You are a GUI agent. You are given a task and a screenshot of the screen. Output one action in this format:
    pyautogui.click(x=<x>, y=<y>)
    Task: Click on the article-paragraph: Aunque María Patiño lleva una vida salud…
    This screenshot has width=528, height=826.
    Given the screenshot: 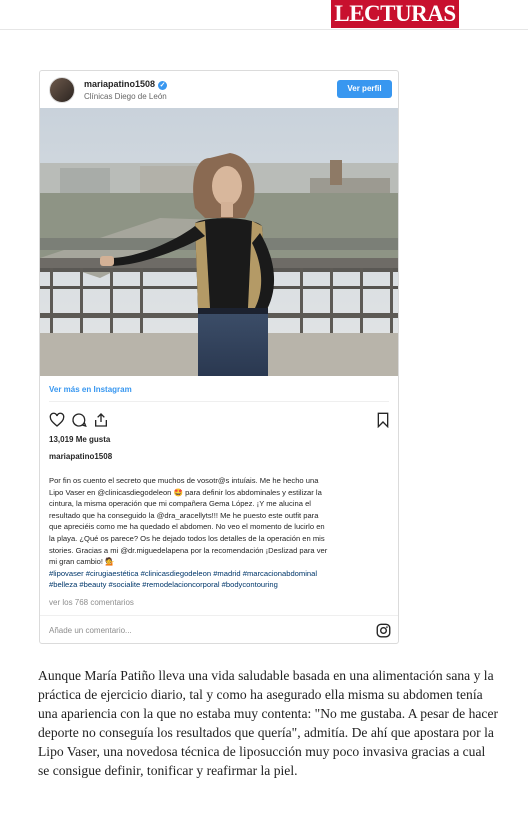 What is the action you would take?
    pyautogui.click(x=268, y=723)
    